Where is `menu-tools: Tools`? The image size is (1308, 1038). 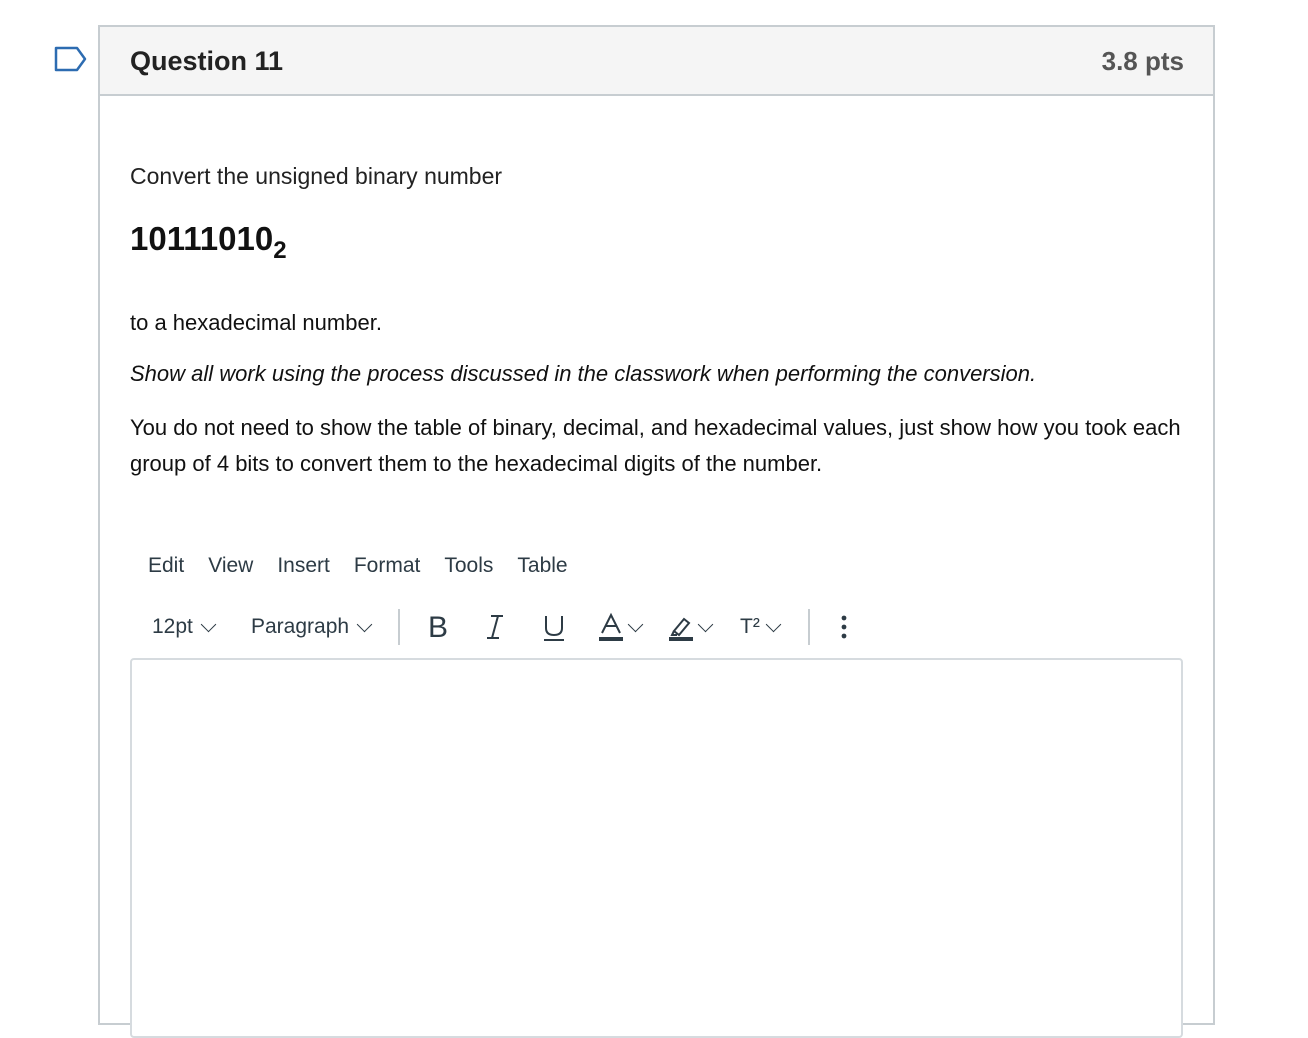 menu-tools: Tools is located at coordinates (468, 566).